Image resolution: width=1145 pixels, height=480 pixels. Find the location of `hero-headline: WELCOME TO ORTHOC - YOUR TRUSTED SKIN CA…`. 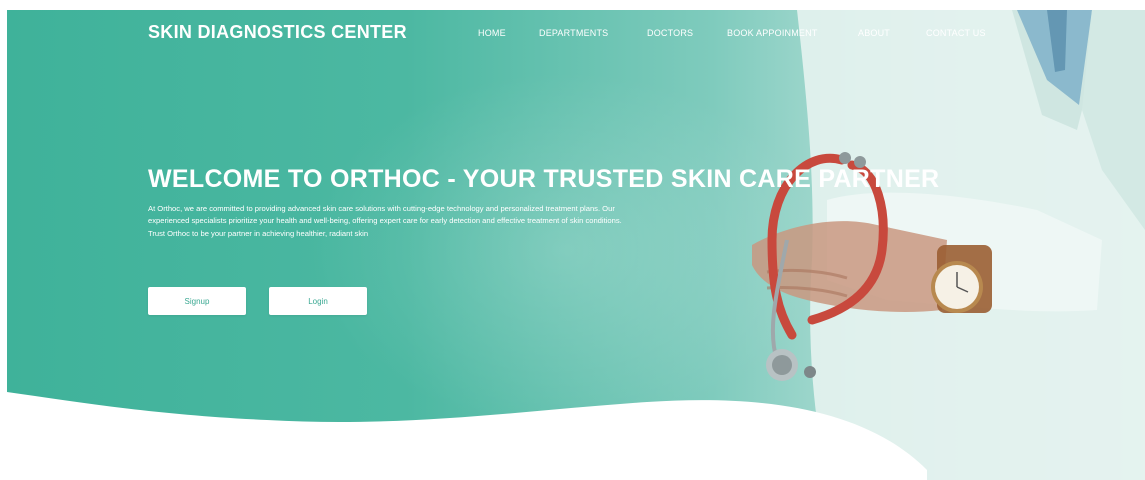

hero-headline: WELCOME TO ORTHOC - YOUR TRUSTED SKIN CA… is located at coordinates (544, 179).